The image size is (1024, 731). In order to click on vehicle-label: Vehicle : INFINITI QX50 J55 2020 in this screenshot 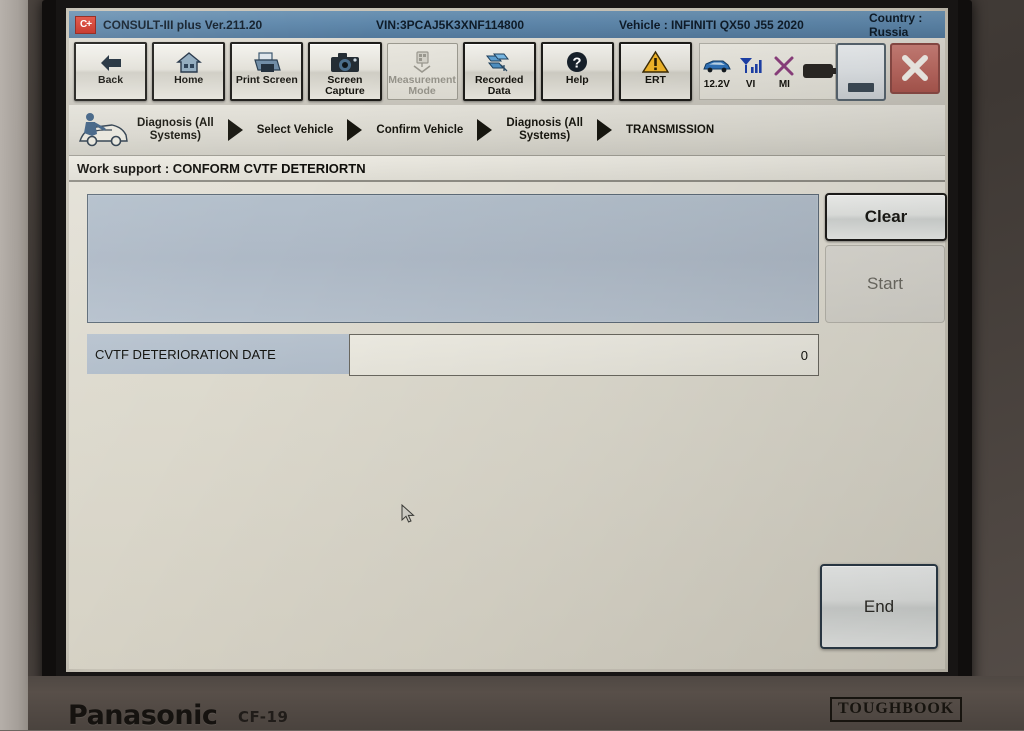, I will do `click(711, 24)`.